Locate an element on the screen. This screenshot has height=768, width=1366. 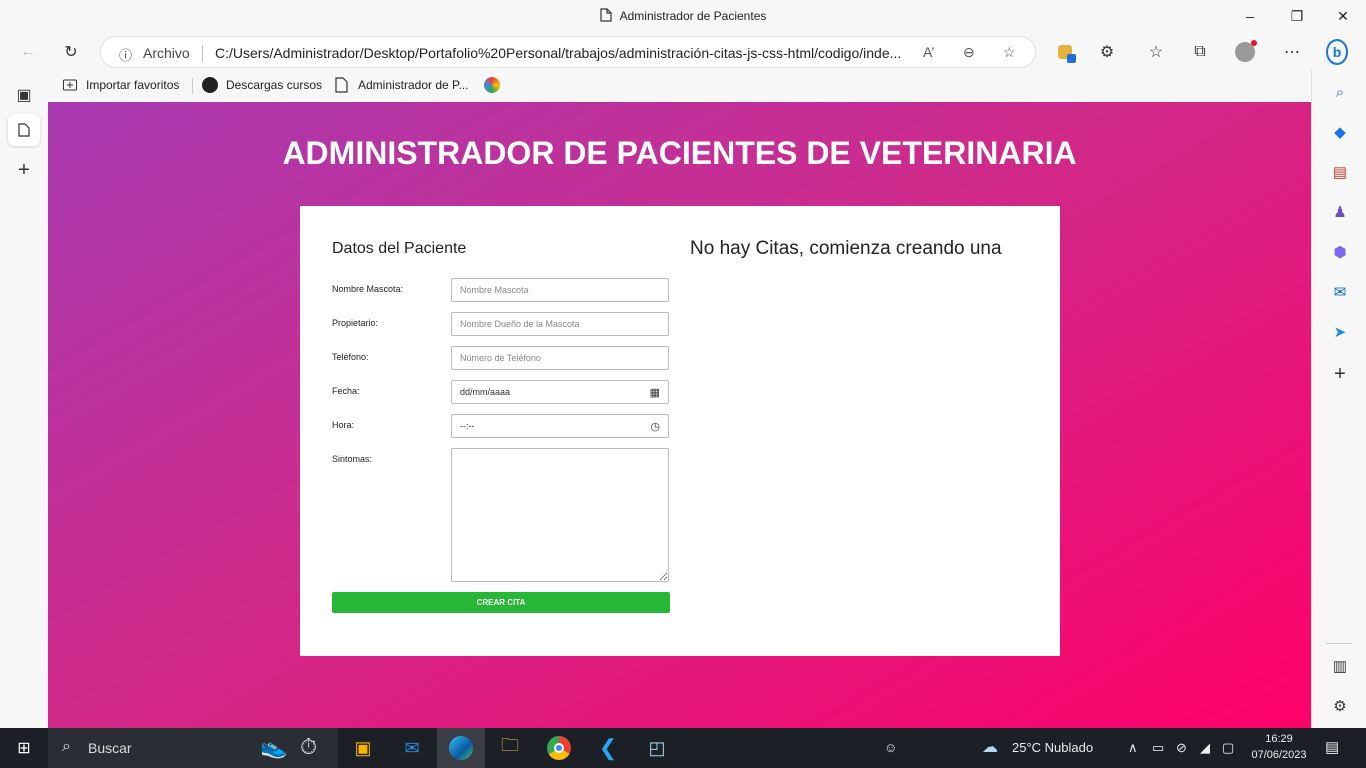
chevron-up-icon: ∧ is located at coordinates (1133, 748).